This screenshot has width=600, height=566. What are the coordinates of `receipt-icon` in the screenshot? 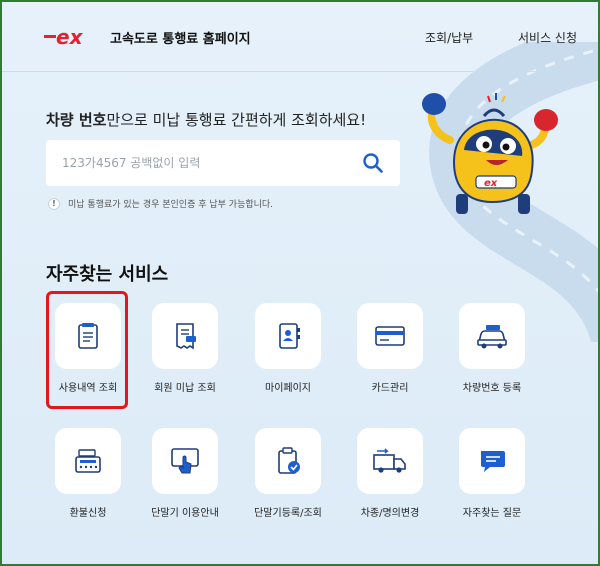 It's located at (186, 336).